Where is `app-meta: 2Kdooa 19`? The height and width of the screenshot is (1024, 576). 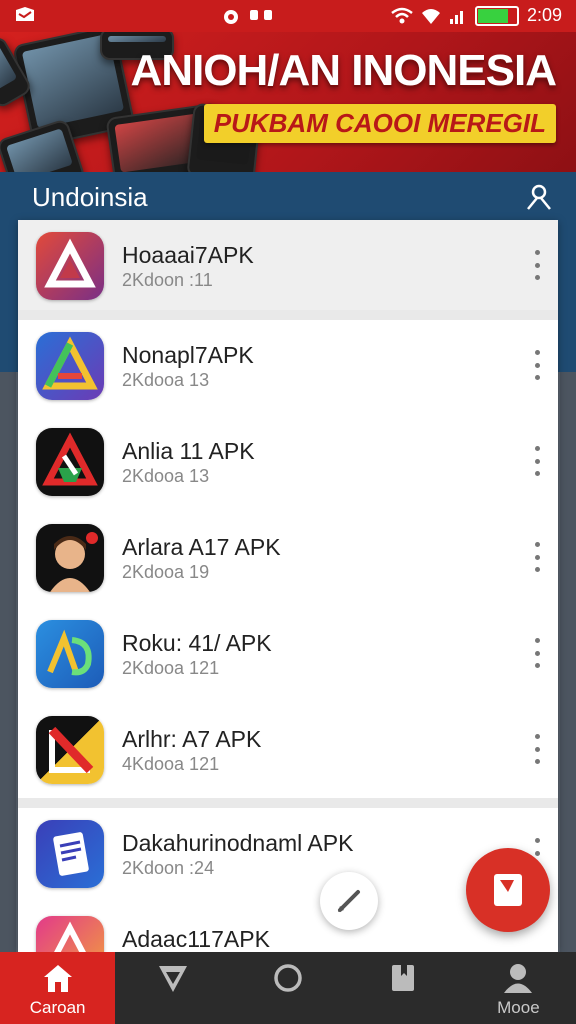 app-meta: 2Kdooa 19 is located at coordinates (166, 572).